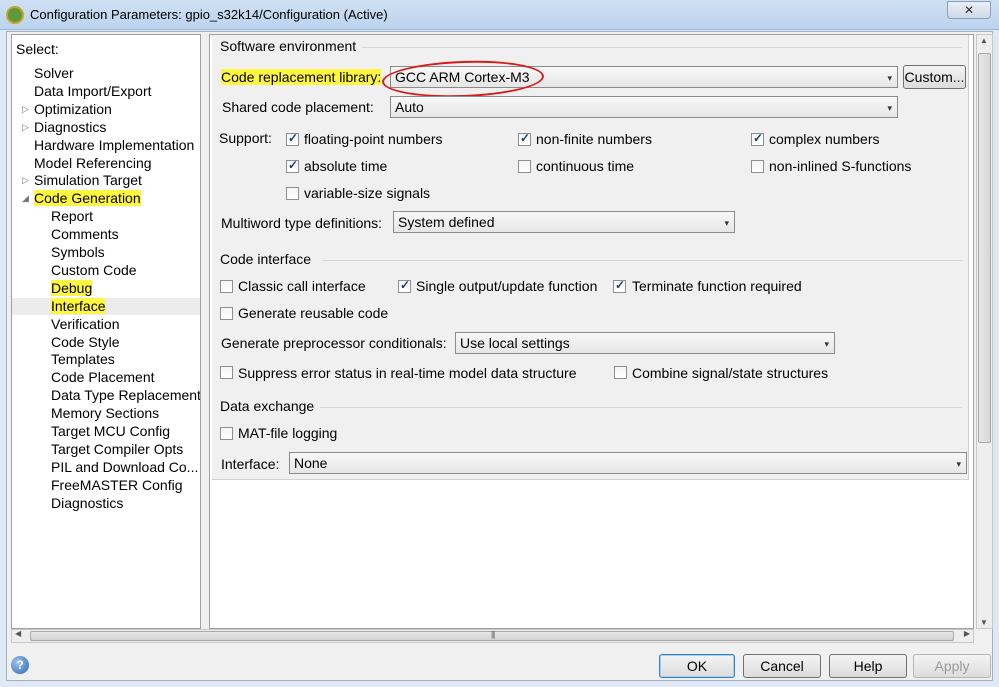 This screenshot has height=687, width=999. I want to click on multiword-type-dropdown: System defined ▾, so click(564, 222).